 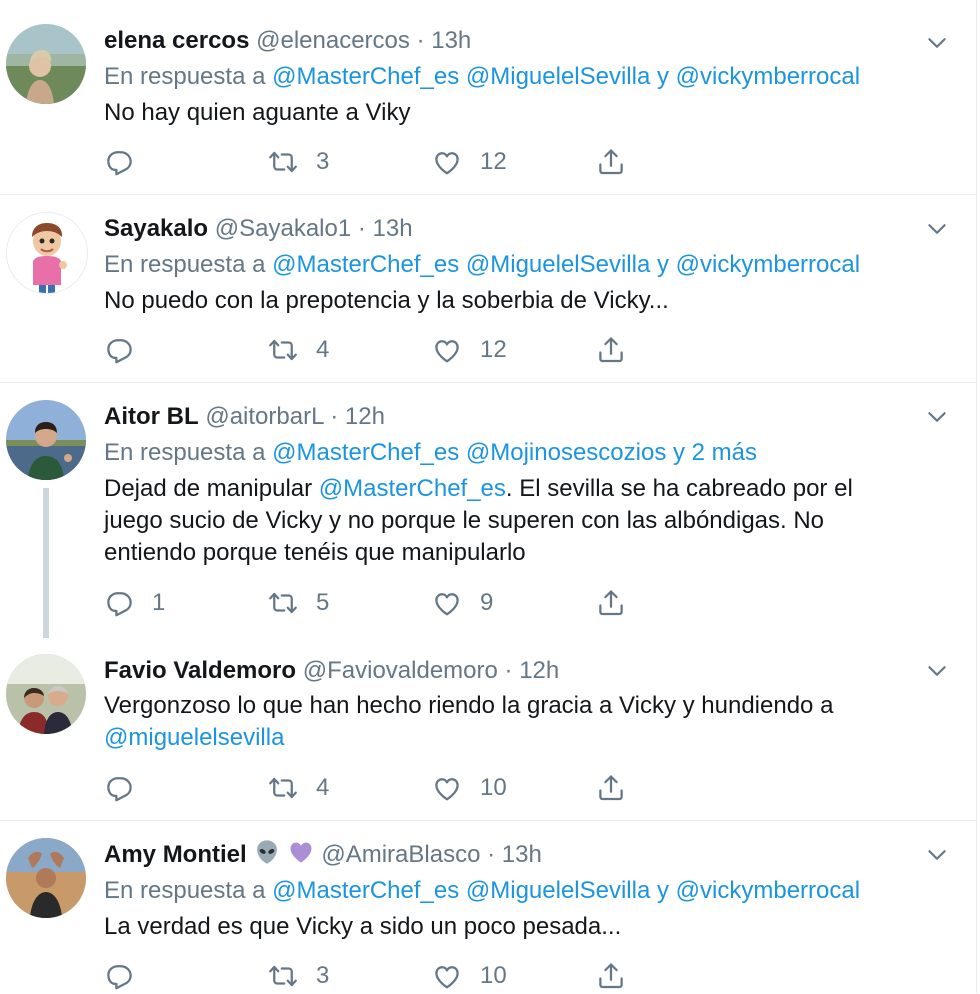 What do you see at coordinates (156, 228) in the screenshot?
I see `display-name: Sayakalo` at bounding box center [156, 228].